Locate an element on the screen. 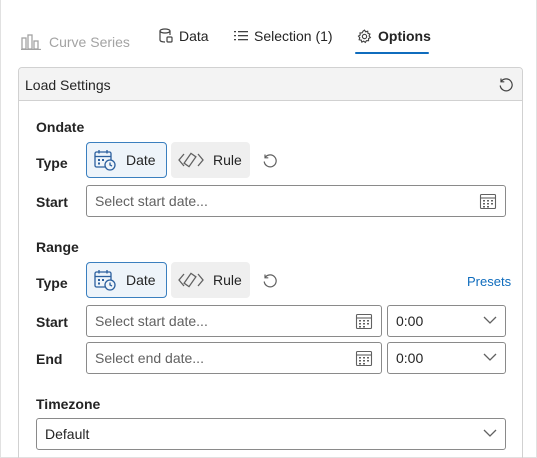 The height and width of the screenshot is (458, 537). reset-icon is located at coordinates (506, 85).